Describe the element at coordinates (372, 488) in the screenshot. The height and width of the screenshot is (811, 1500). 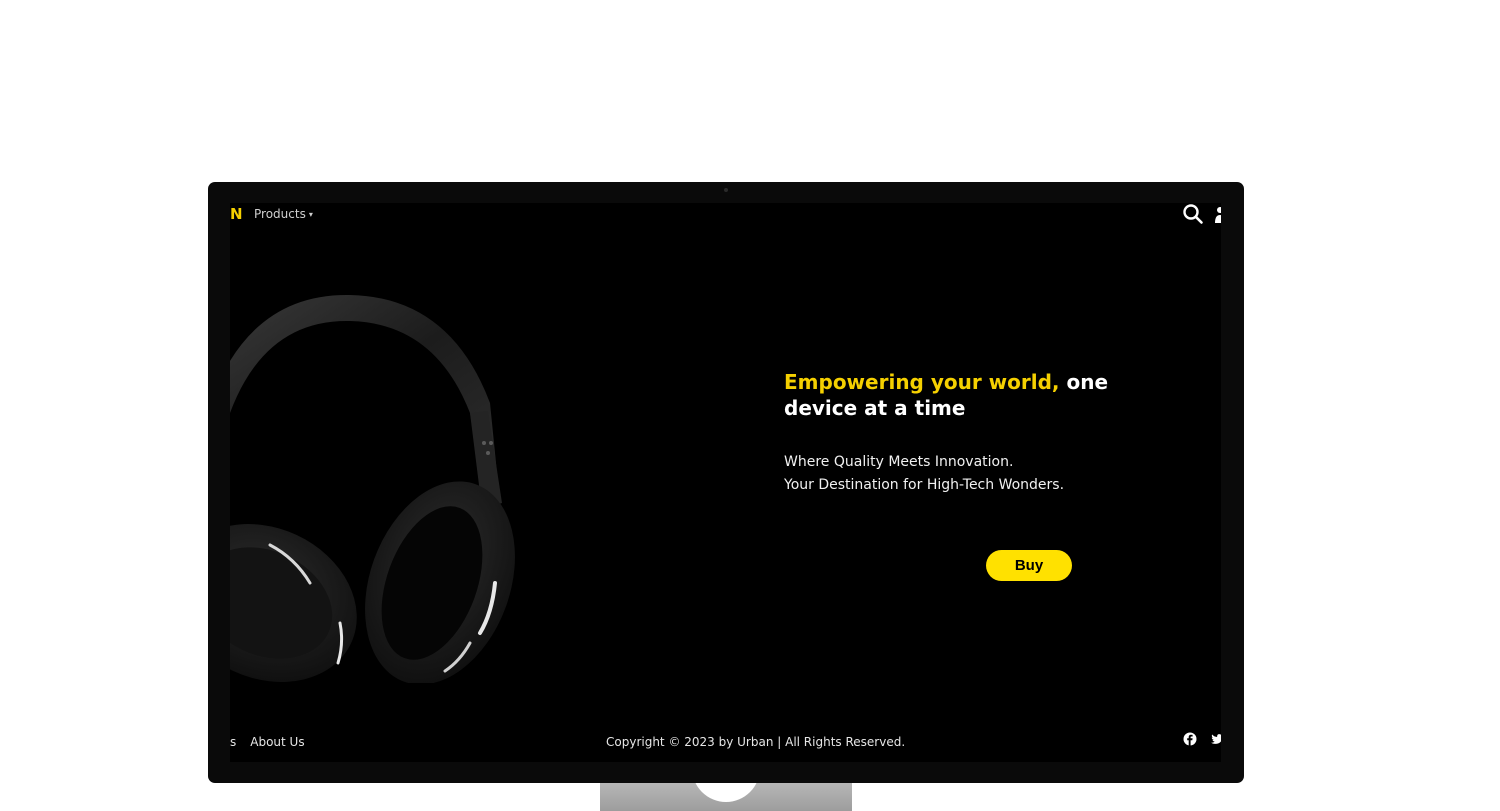
I see `headphones-image` at that location.